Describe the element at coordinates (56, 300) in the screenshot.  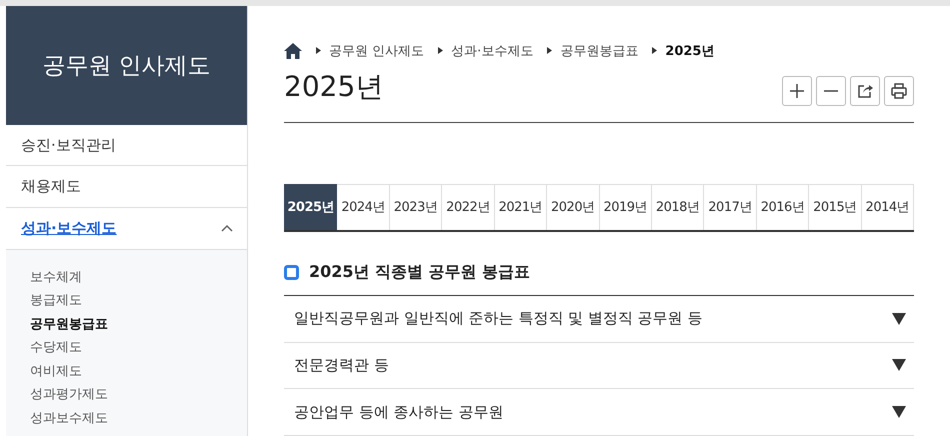
I see `submenu-item: 봉급제도` at that location.